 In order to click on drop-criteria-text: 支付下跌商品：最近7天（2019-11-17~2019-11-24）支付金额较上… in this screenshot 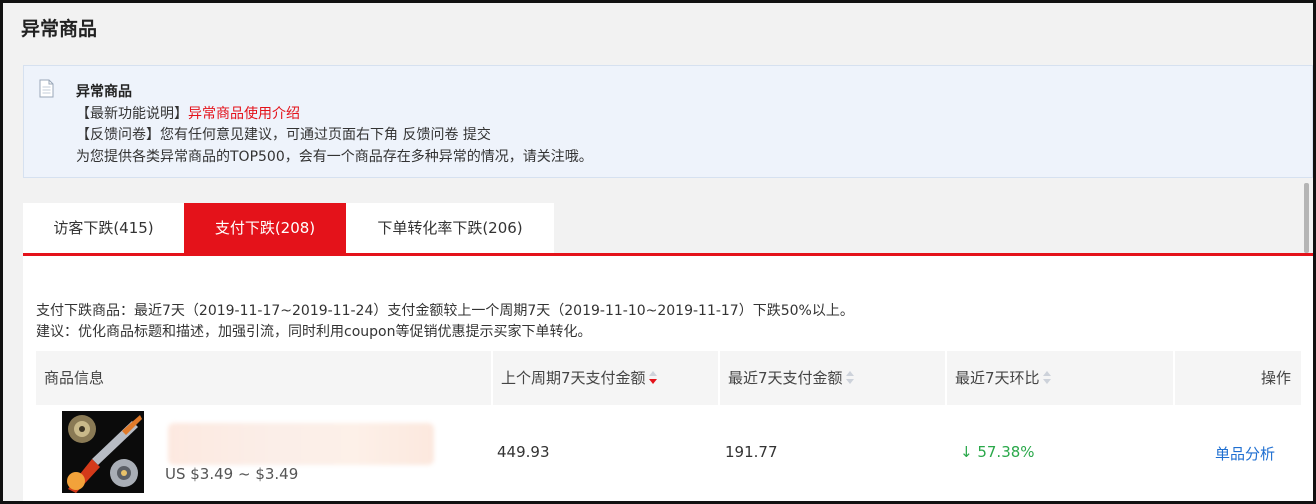, I will do `click(445, 311)`.